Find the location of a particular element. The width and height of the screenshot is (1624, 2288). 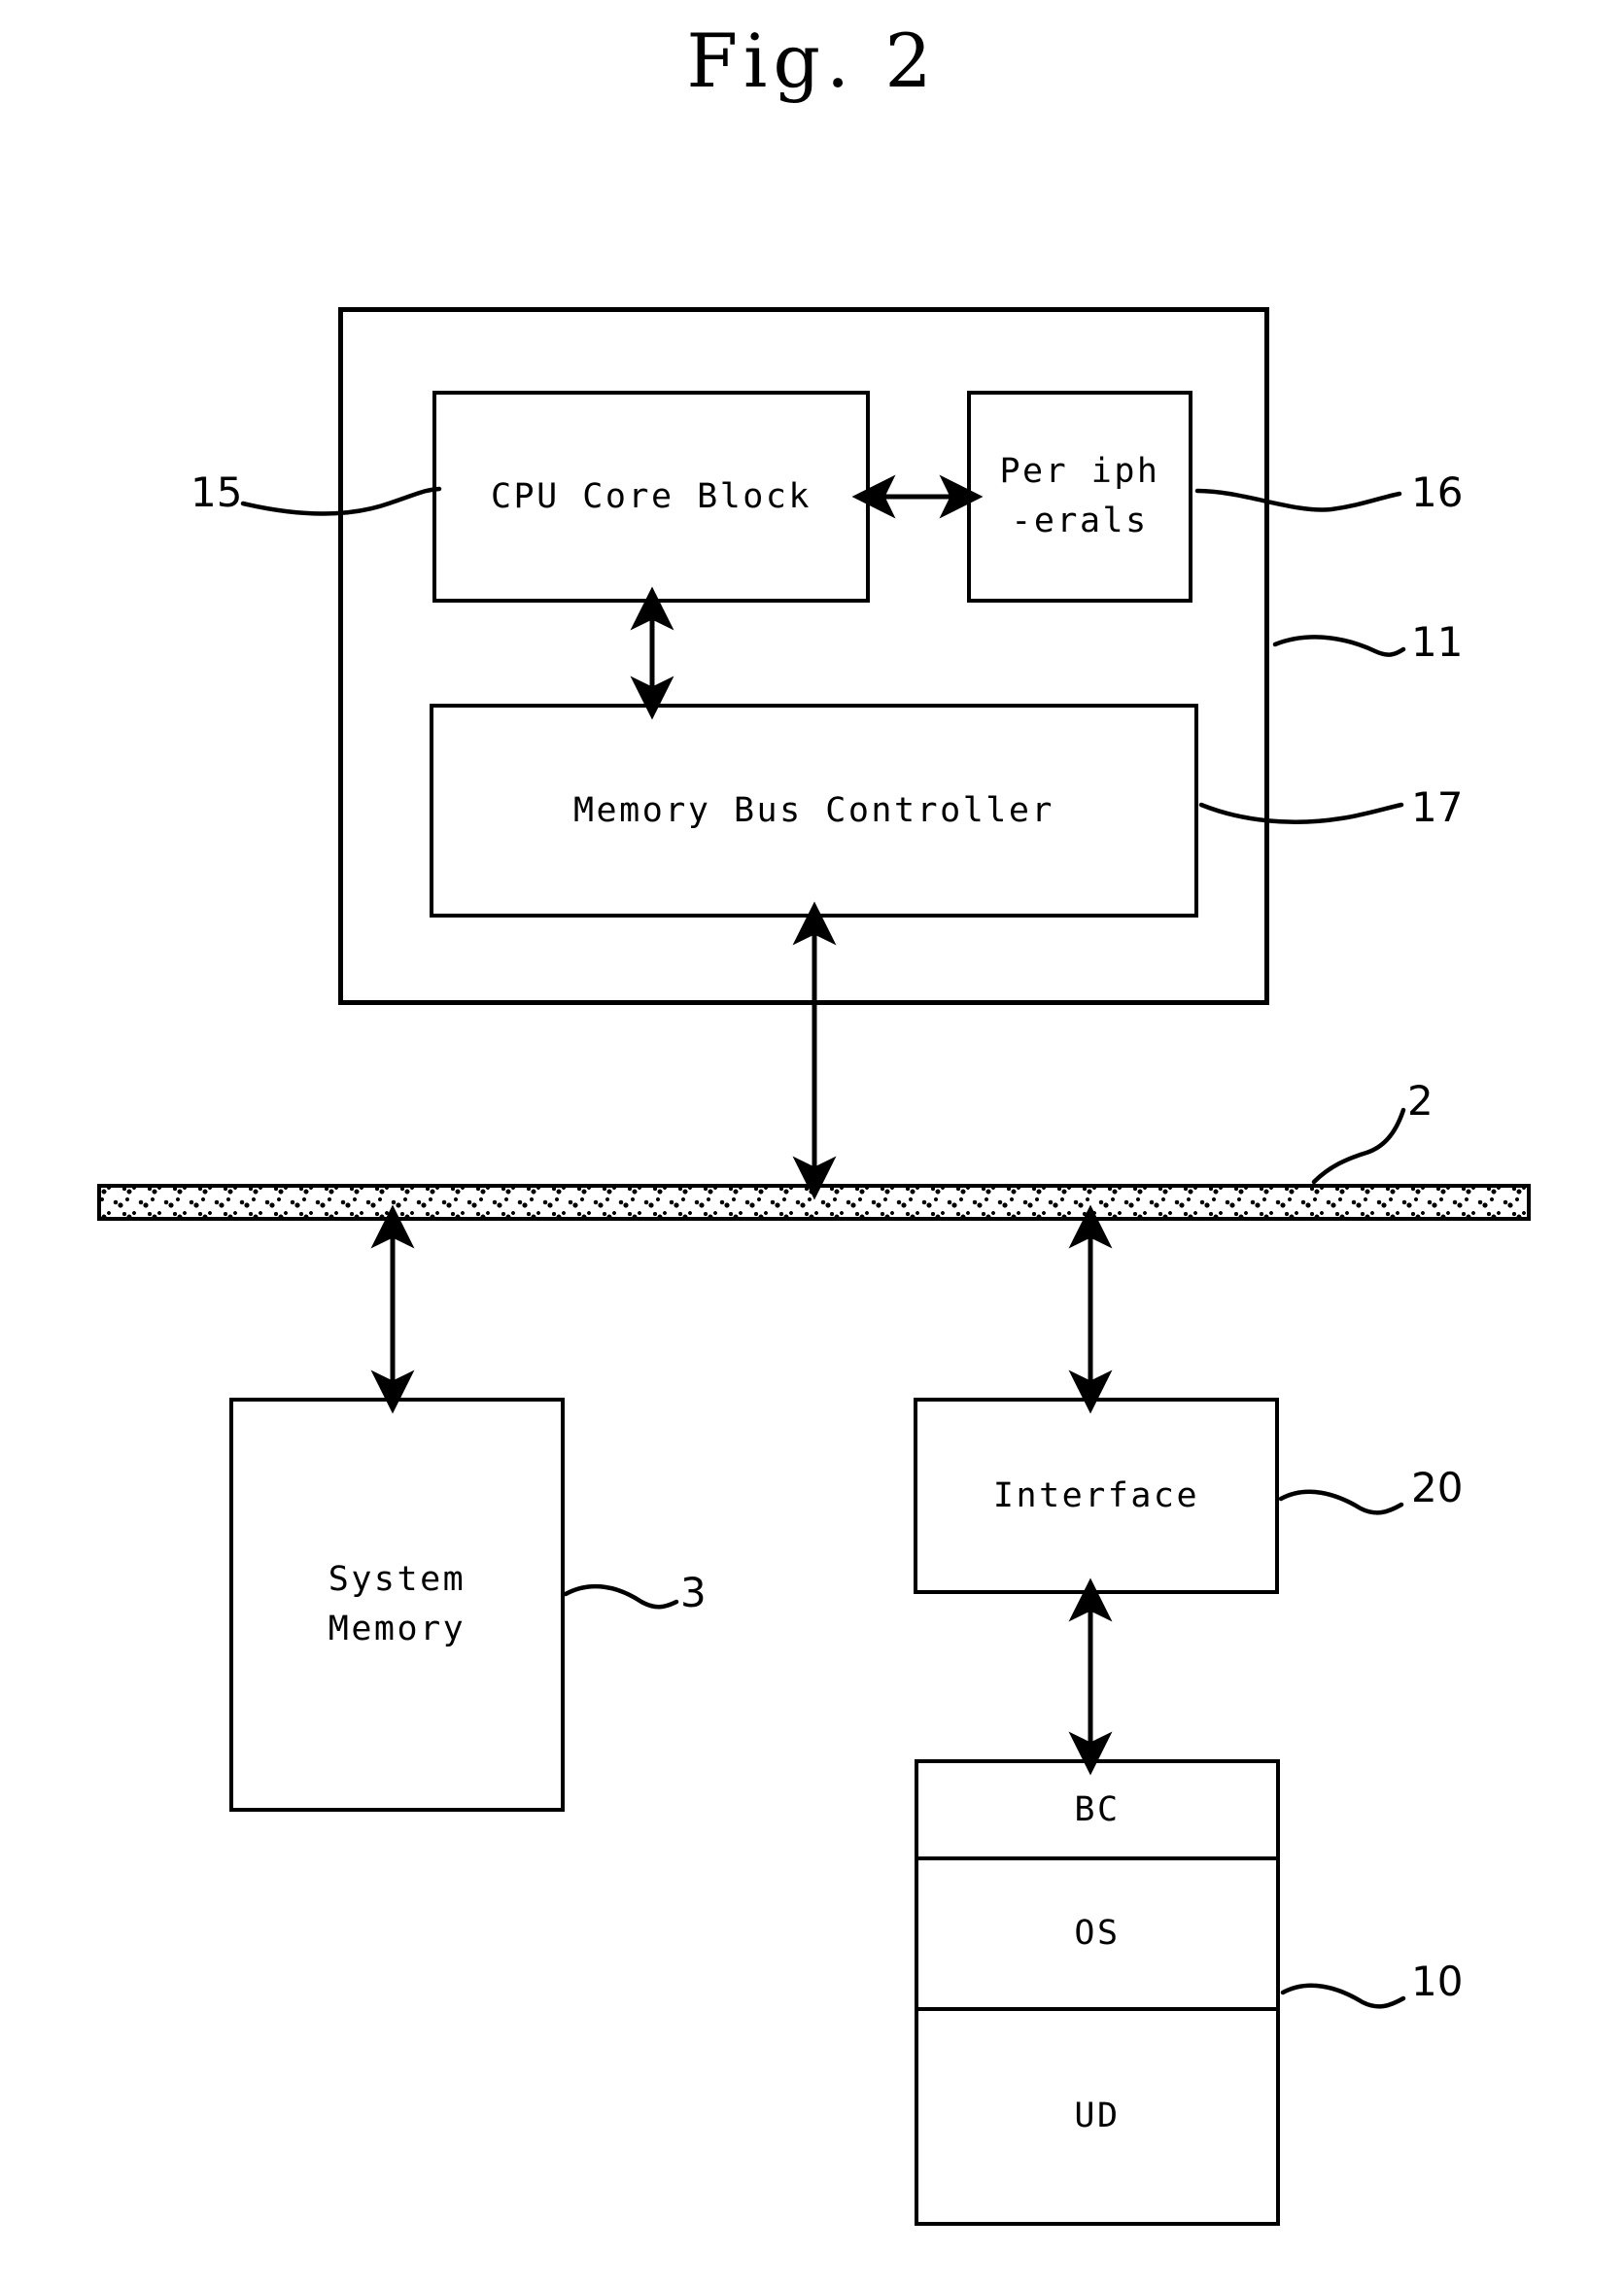

cpu-core-block-label: CPU Core Block is located at coordinates (651, 496).